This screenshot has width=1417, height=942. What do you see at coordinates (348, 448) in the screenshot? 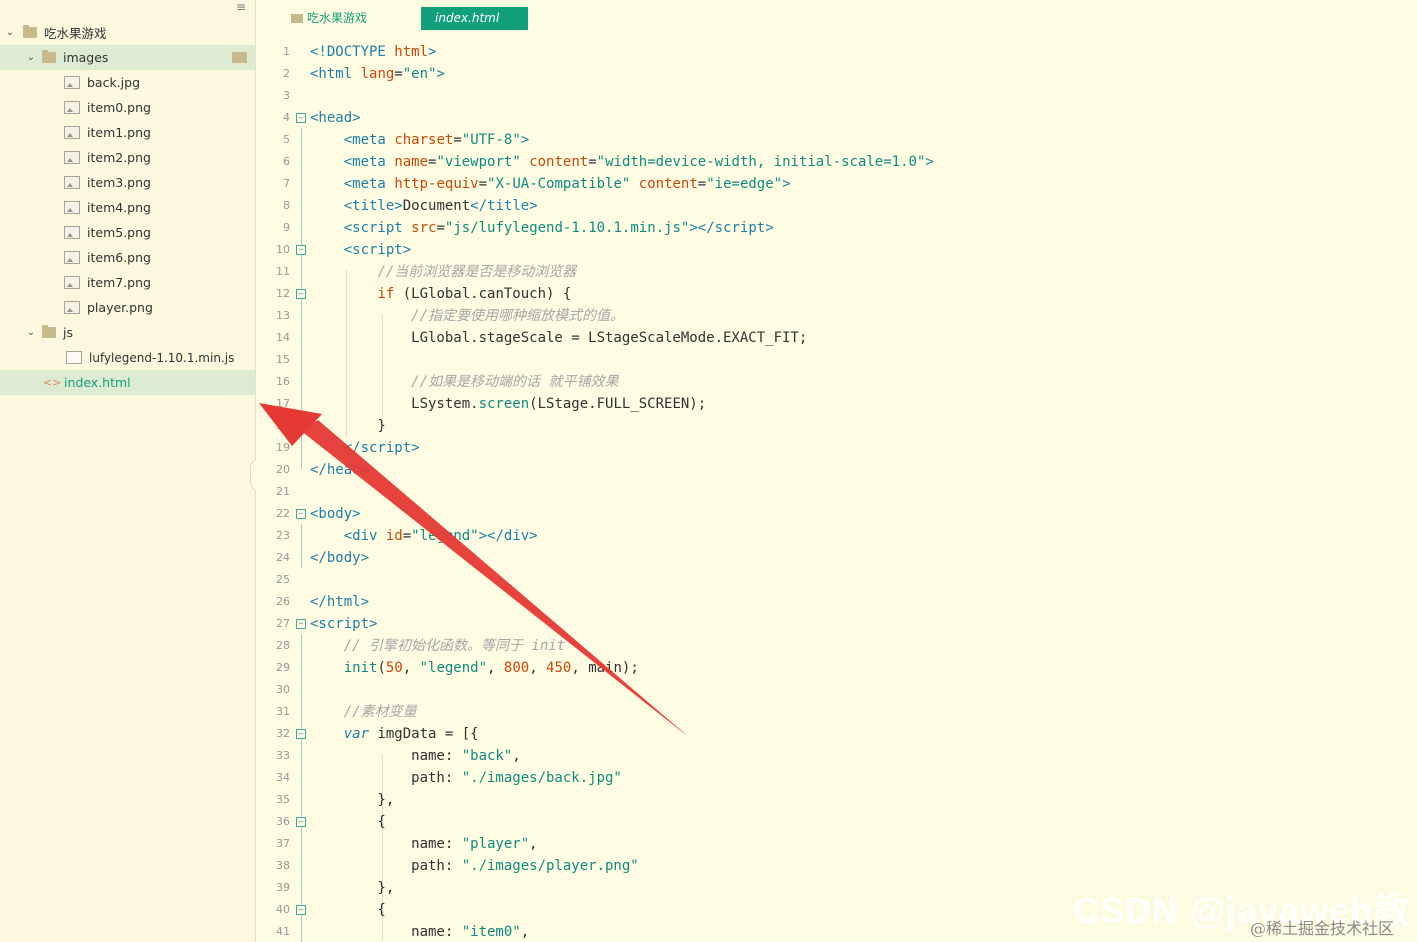
I see `code-line: 19 </script>` at bounding box center [348, 448].